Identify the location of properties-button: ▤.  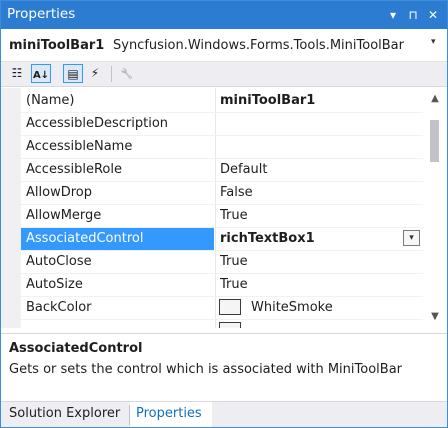
(73, 73).